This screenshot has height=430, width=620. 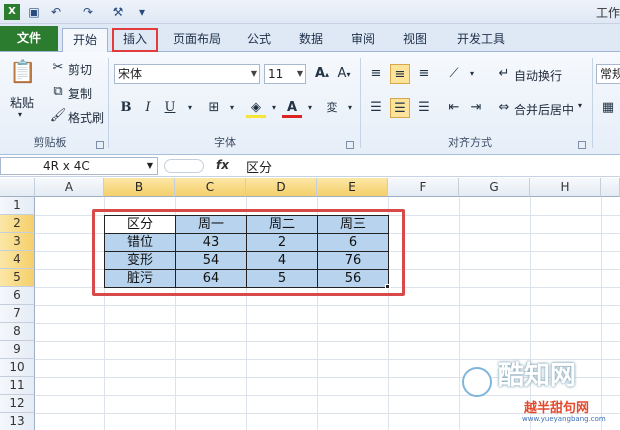 What do you see at coordinates (20, 114) in the screenshot?
I see `paste-dropdown-icon: ▾` at bounding box center [20, 114].